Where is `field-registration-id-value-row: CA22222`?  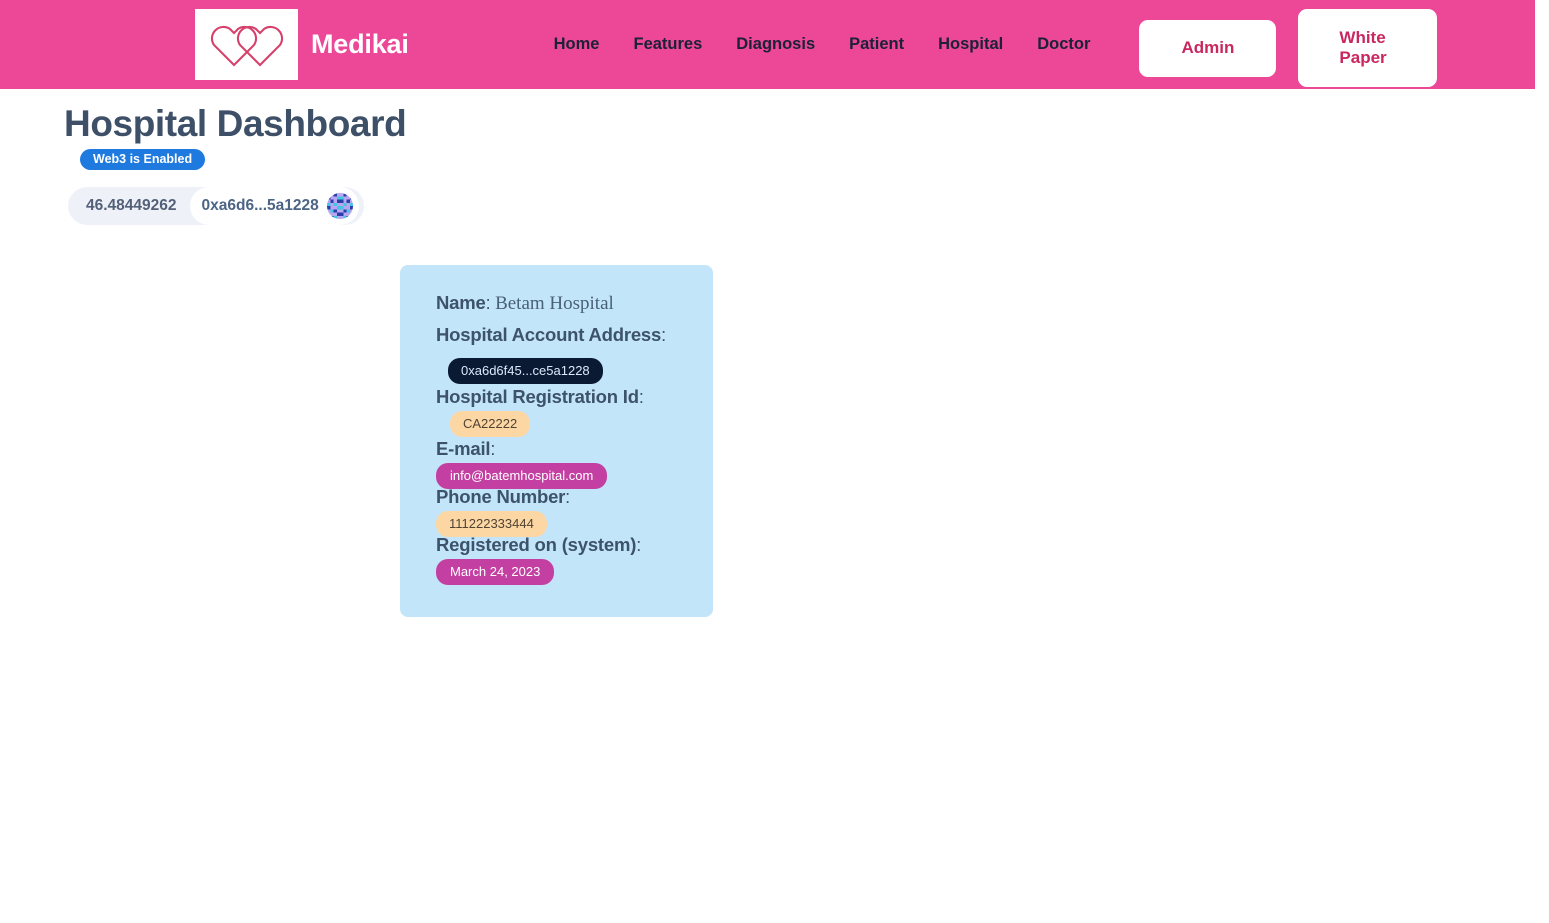
field-registration-id-value-row: CA22222 is located at coordinates (490, 424).